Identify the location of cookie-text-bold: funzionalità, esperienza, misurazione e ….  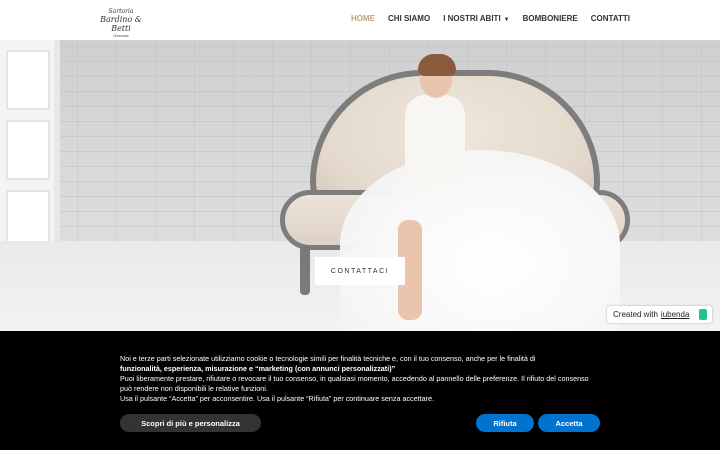
(258, 368).